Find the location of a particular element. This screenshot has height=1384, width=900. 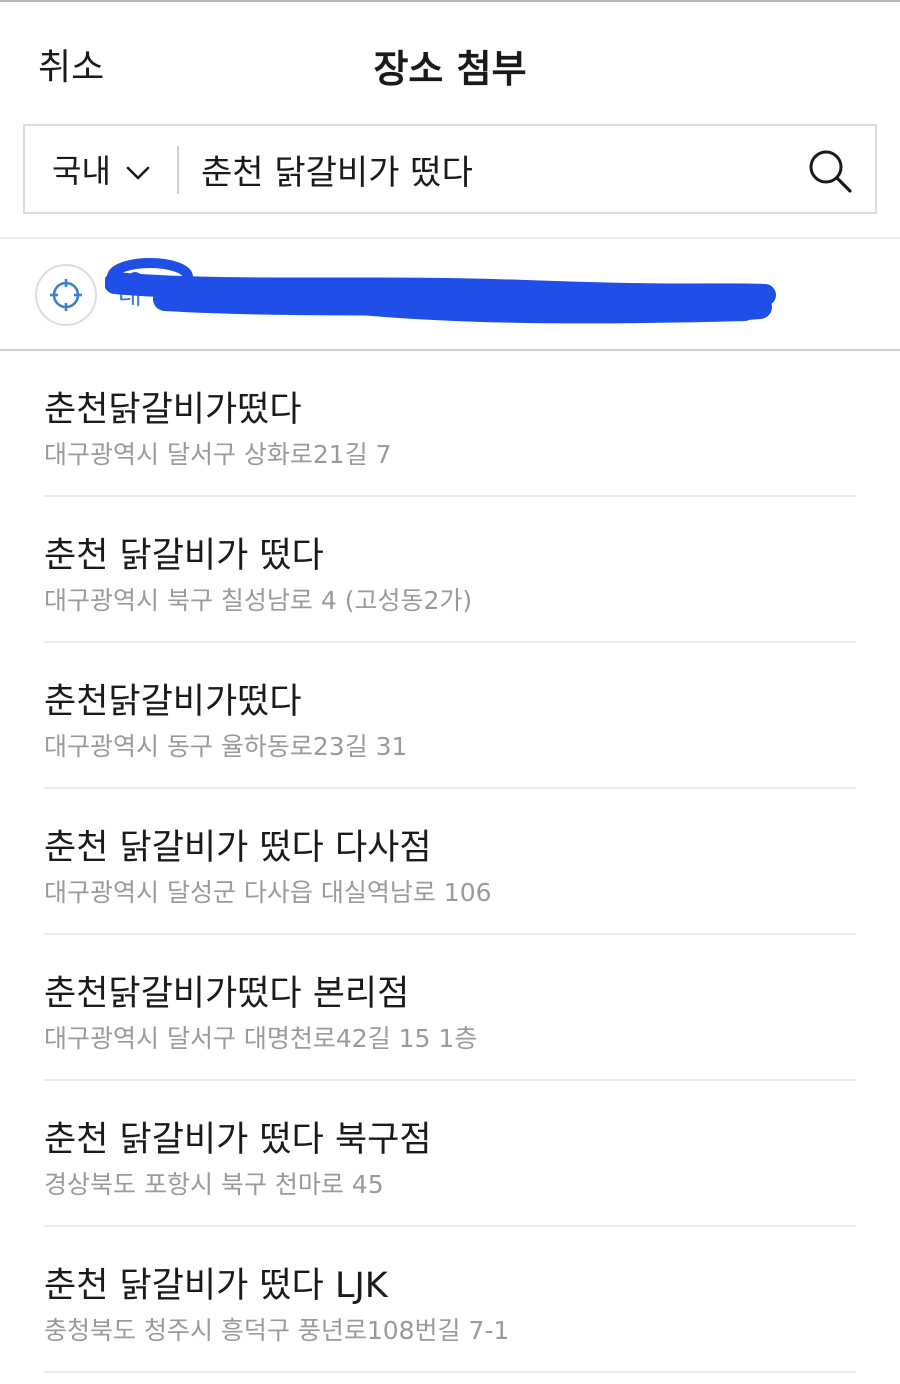

result-address: 대구광역시 달성군 다사읍 대실역남로 106 is located at coordinates (268, 892).